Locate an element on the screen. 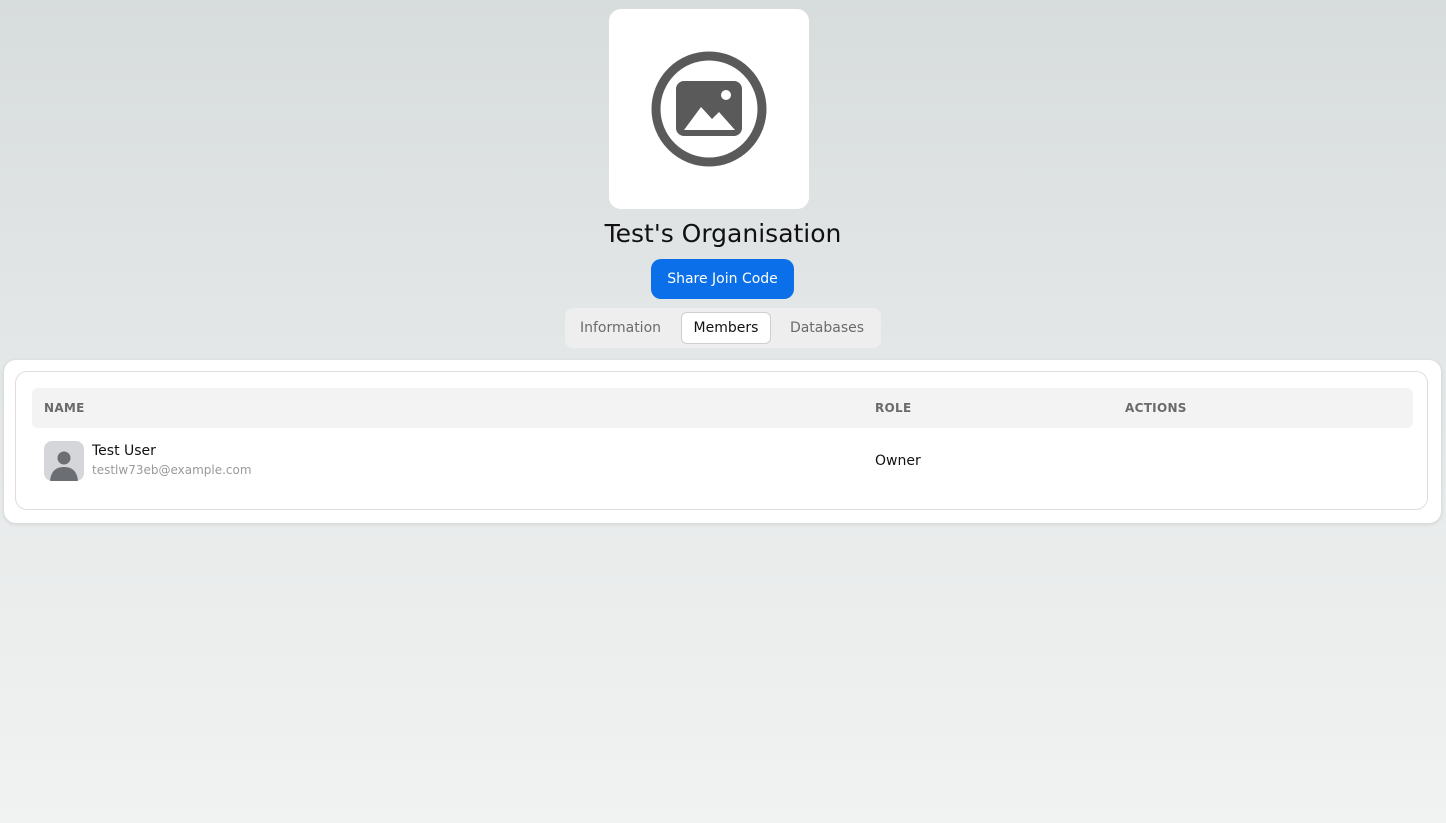 This screenshot has height=823, width=1446. organisation-image is located at coordinates (709, 109).